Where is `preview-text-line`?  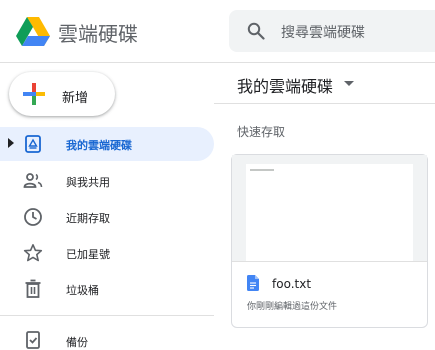 preview-text-line is located at coordinates (262, 170).